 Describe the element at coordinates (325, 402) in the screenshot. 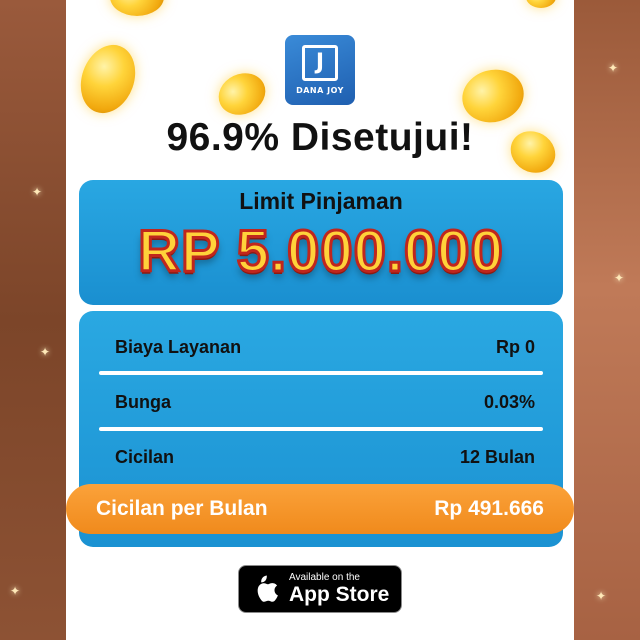

I see `detail-row-interest: Bunga 0.03%` at that location.